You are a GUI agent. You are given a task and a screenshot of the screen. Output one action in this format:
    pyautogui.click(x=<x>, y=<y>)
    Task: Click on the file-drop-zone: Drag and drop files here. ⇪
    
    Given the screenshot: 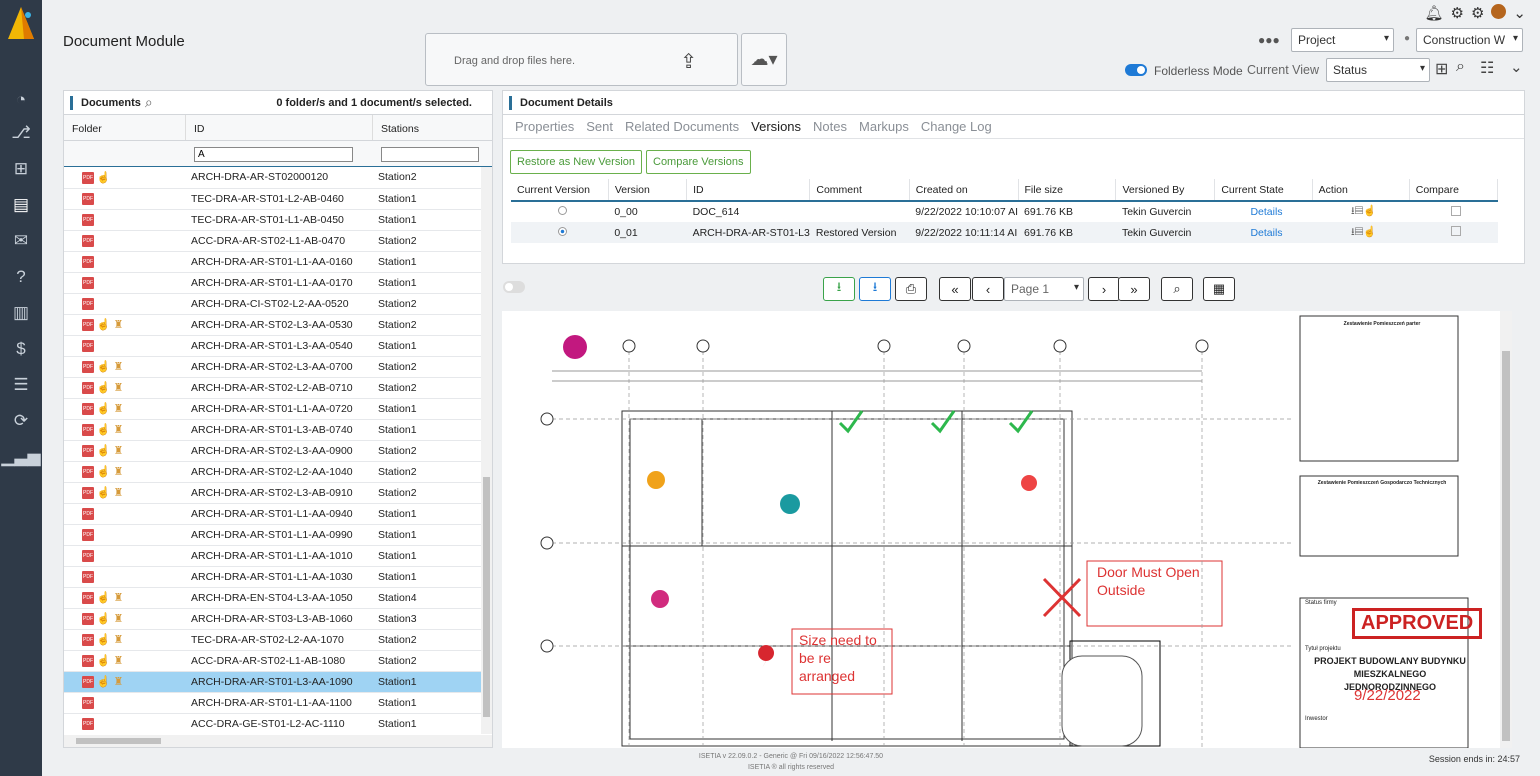 What is the action you would take?
    pyautogui.click(x=581, y=59)
    